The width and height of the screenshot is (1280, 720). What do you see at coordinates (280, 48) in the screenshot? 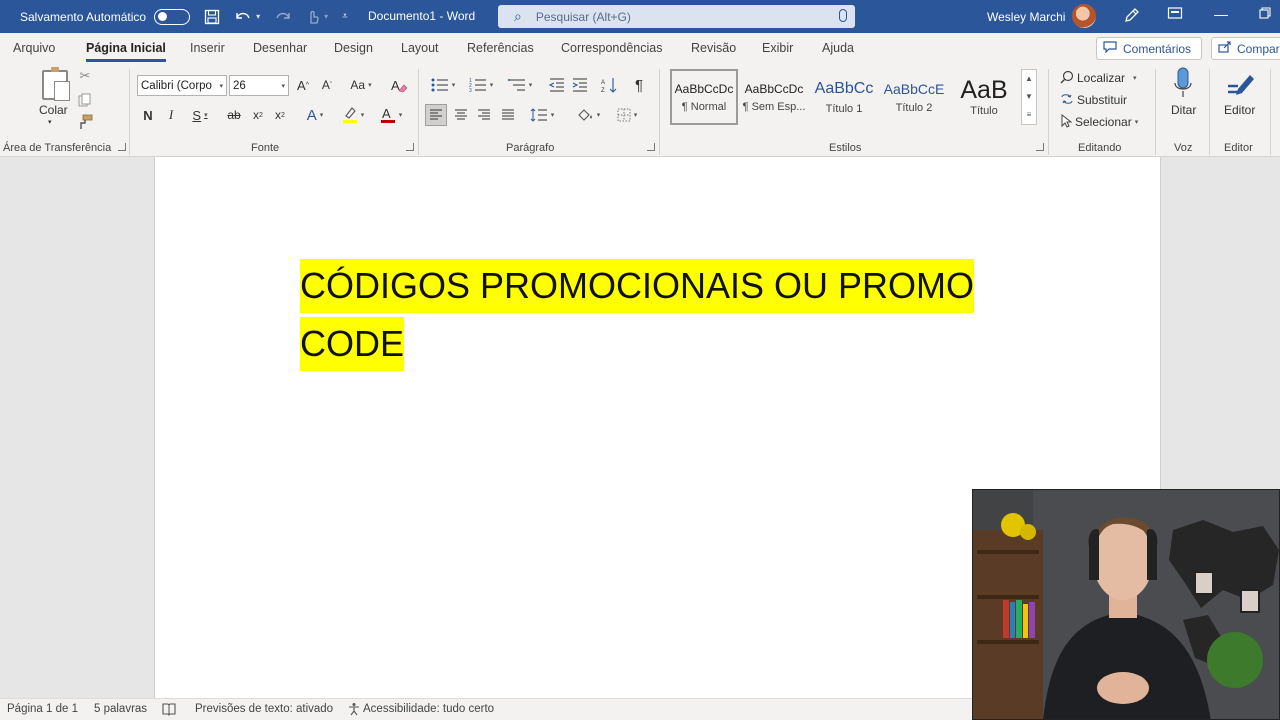
I see `tab-desenhar: Desenhar` at bounding box center [280, 48].